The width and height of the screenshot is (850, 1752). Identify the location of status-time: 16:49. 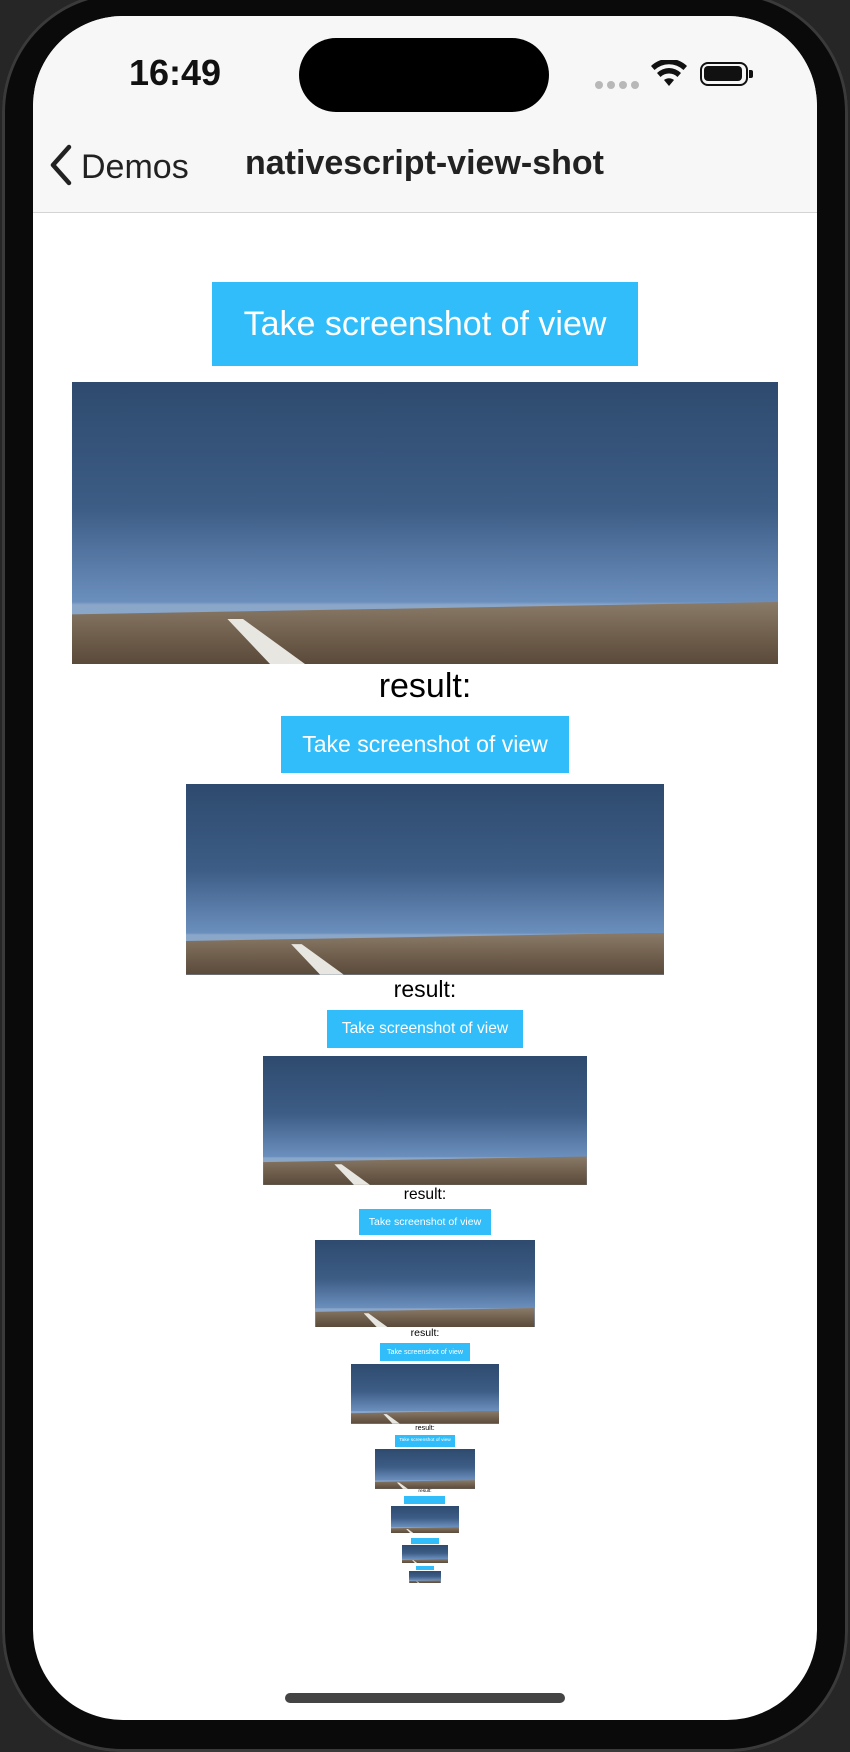
(175, 72).